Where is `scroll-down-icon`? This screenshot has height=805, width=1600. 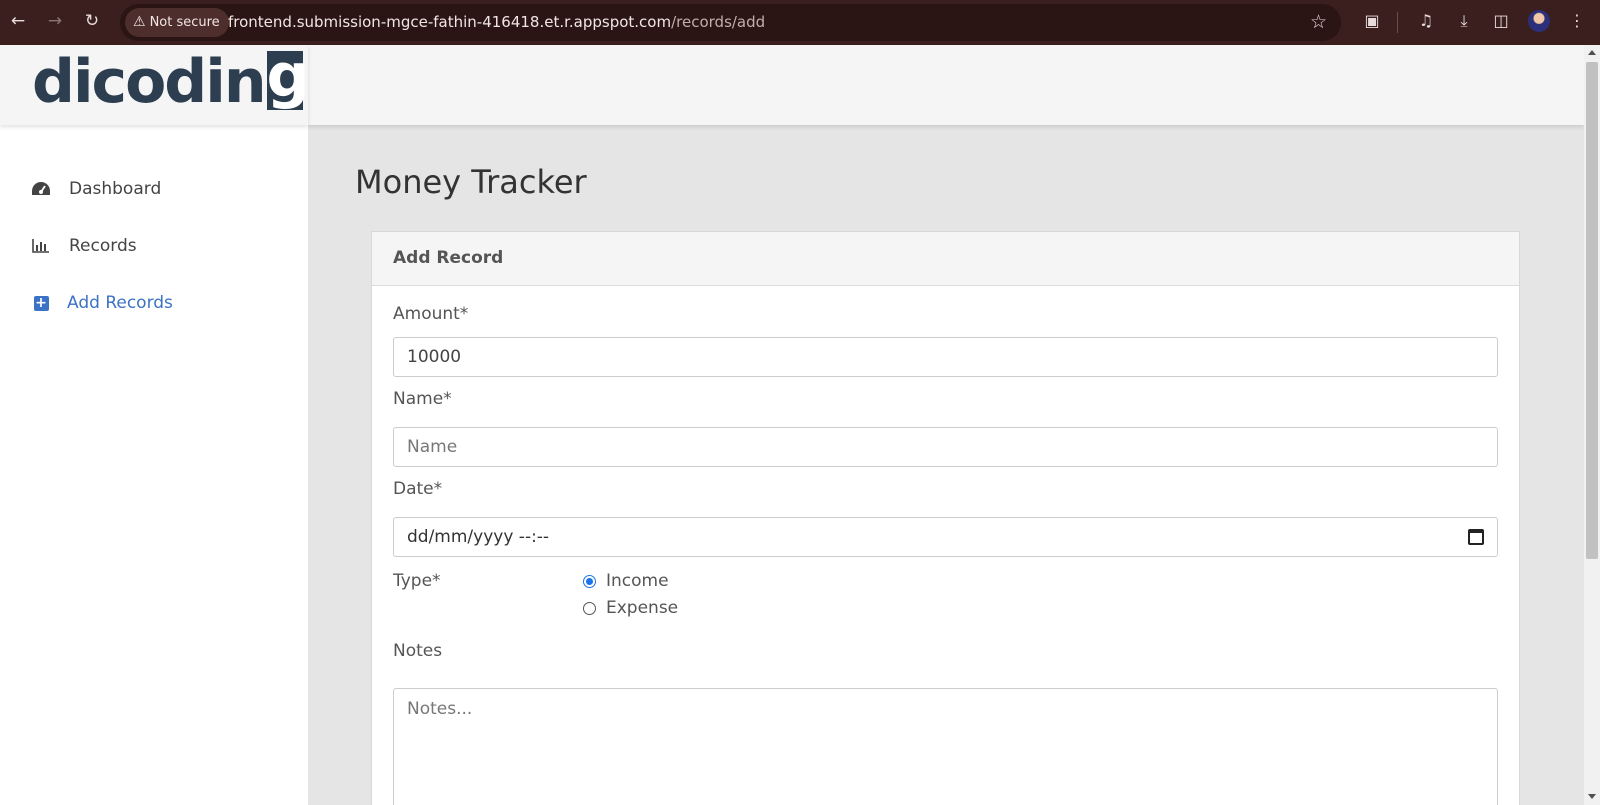 scroll-down-icon is located at coordinates (1592, 796).